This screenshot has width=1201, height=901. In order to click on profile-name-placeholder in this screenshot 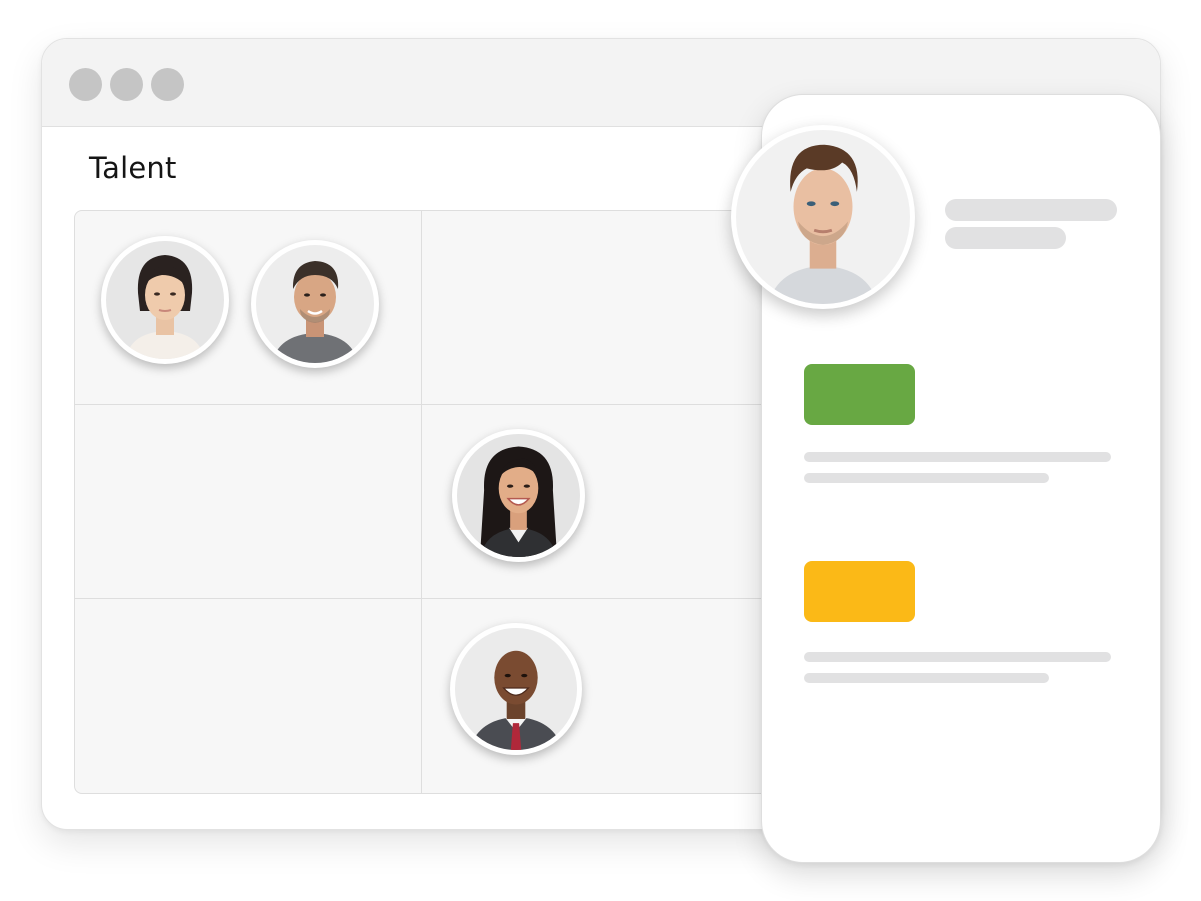, I will do `click(1031, 210)`.